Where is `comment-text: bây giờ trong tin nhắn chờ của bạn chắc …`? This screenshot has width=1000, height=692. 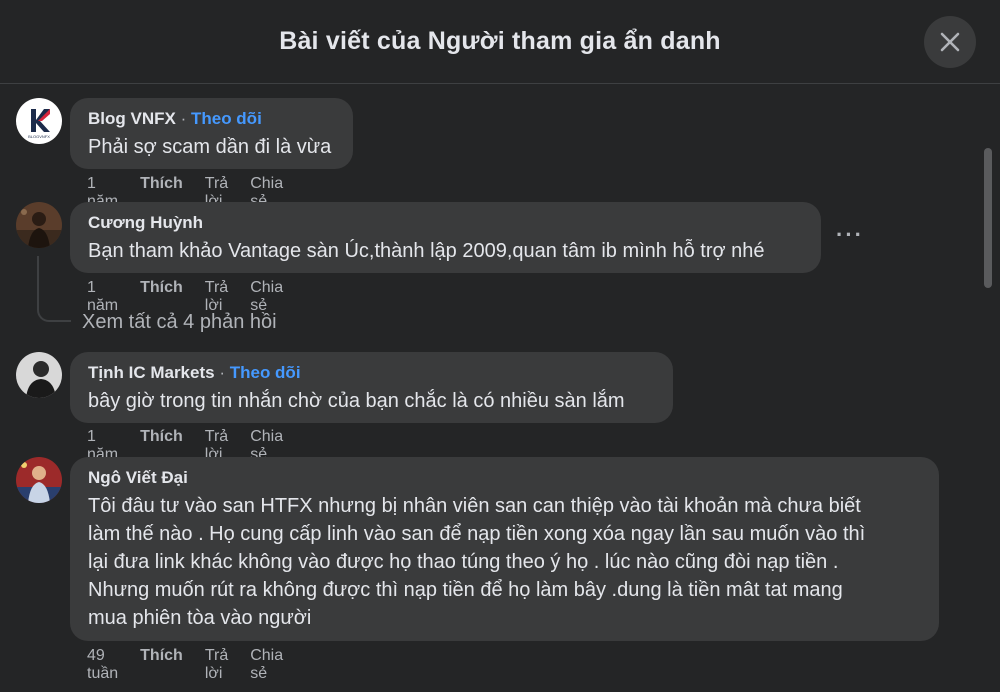
comment-text: bây giờ trong tin nhắn chờ của bạn chắc … is located at coordinates (356, 401).